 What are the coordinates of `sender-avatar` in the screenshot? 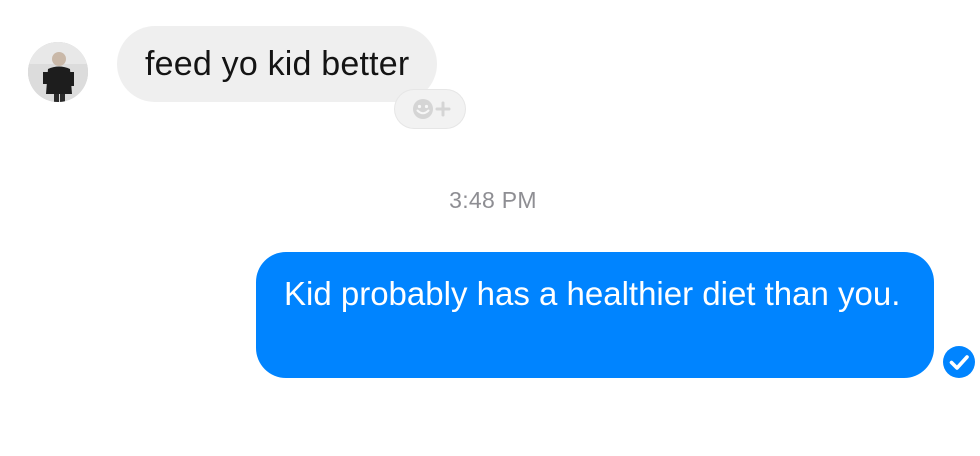 It's located at (58, 72).